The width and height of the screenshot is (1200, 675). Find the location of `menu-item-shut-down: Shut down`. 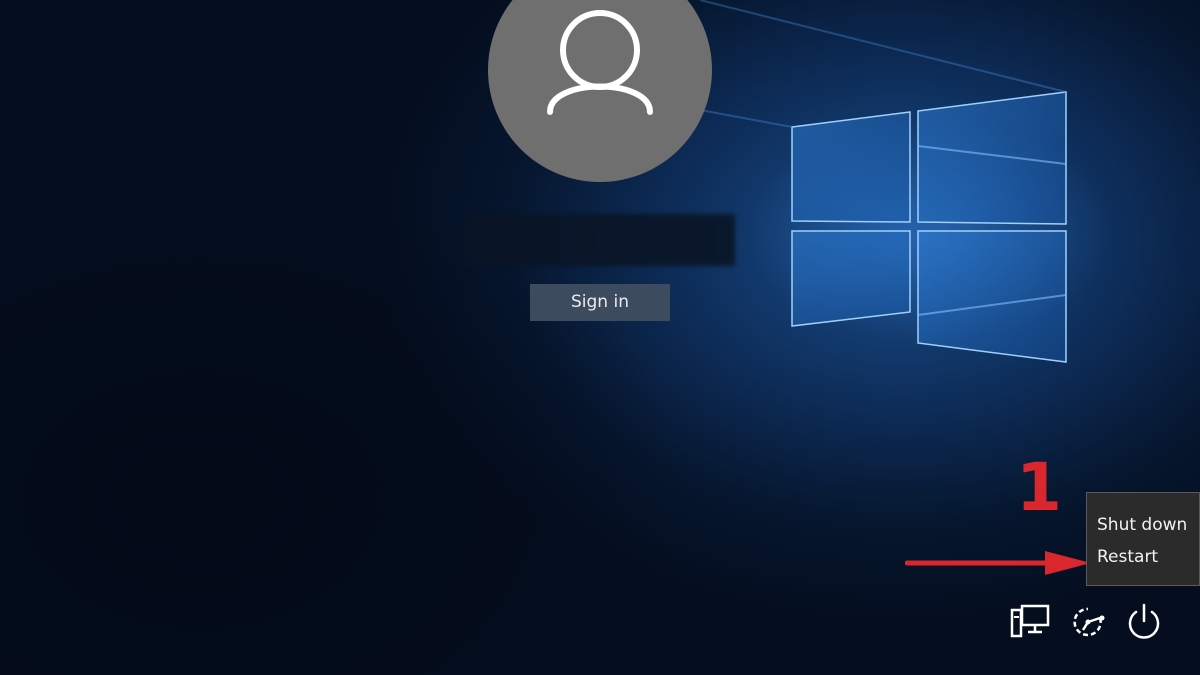

menu-item-shut-down: Shut down is located at coordinates (1142, 525).